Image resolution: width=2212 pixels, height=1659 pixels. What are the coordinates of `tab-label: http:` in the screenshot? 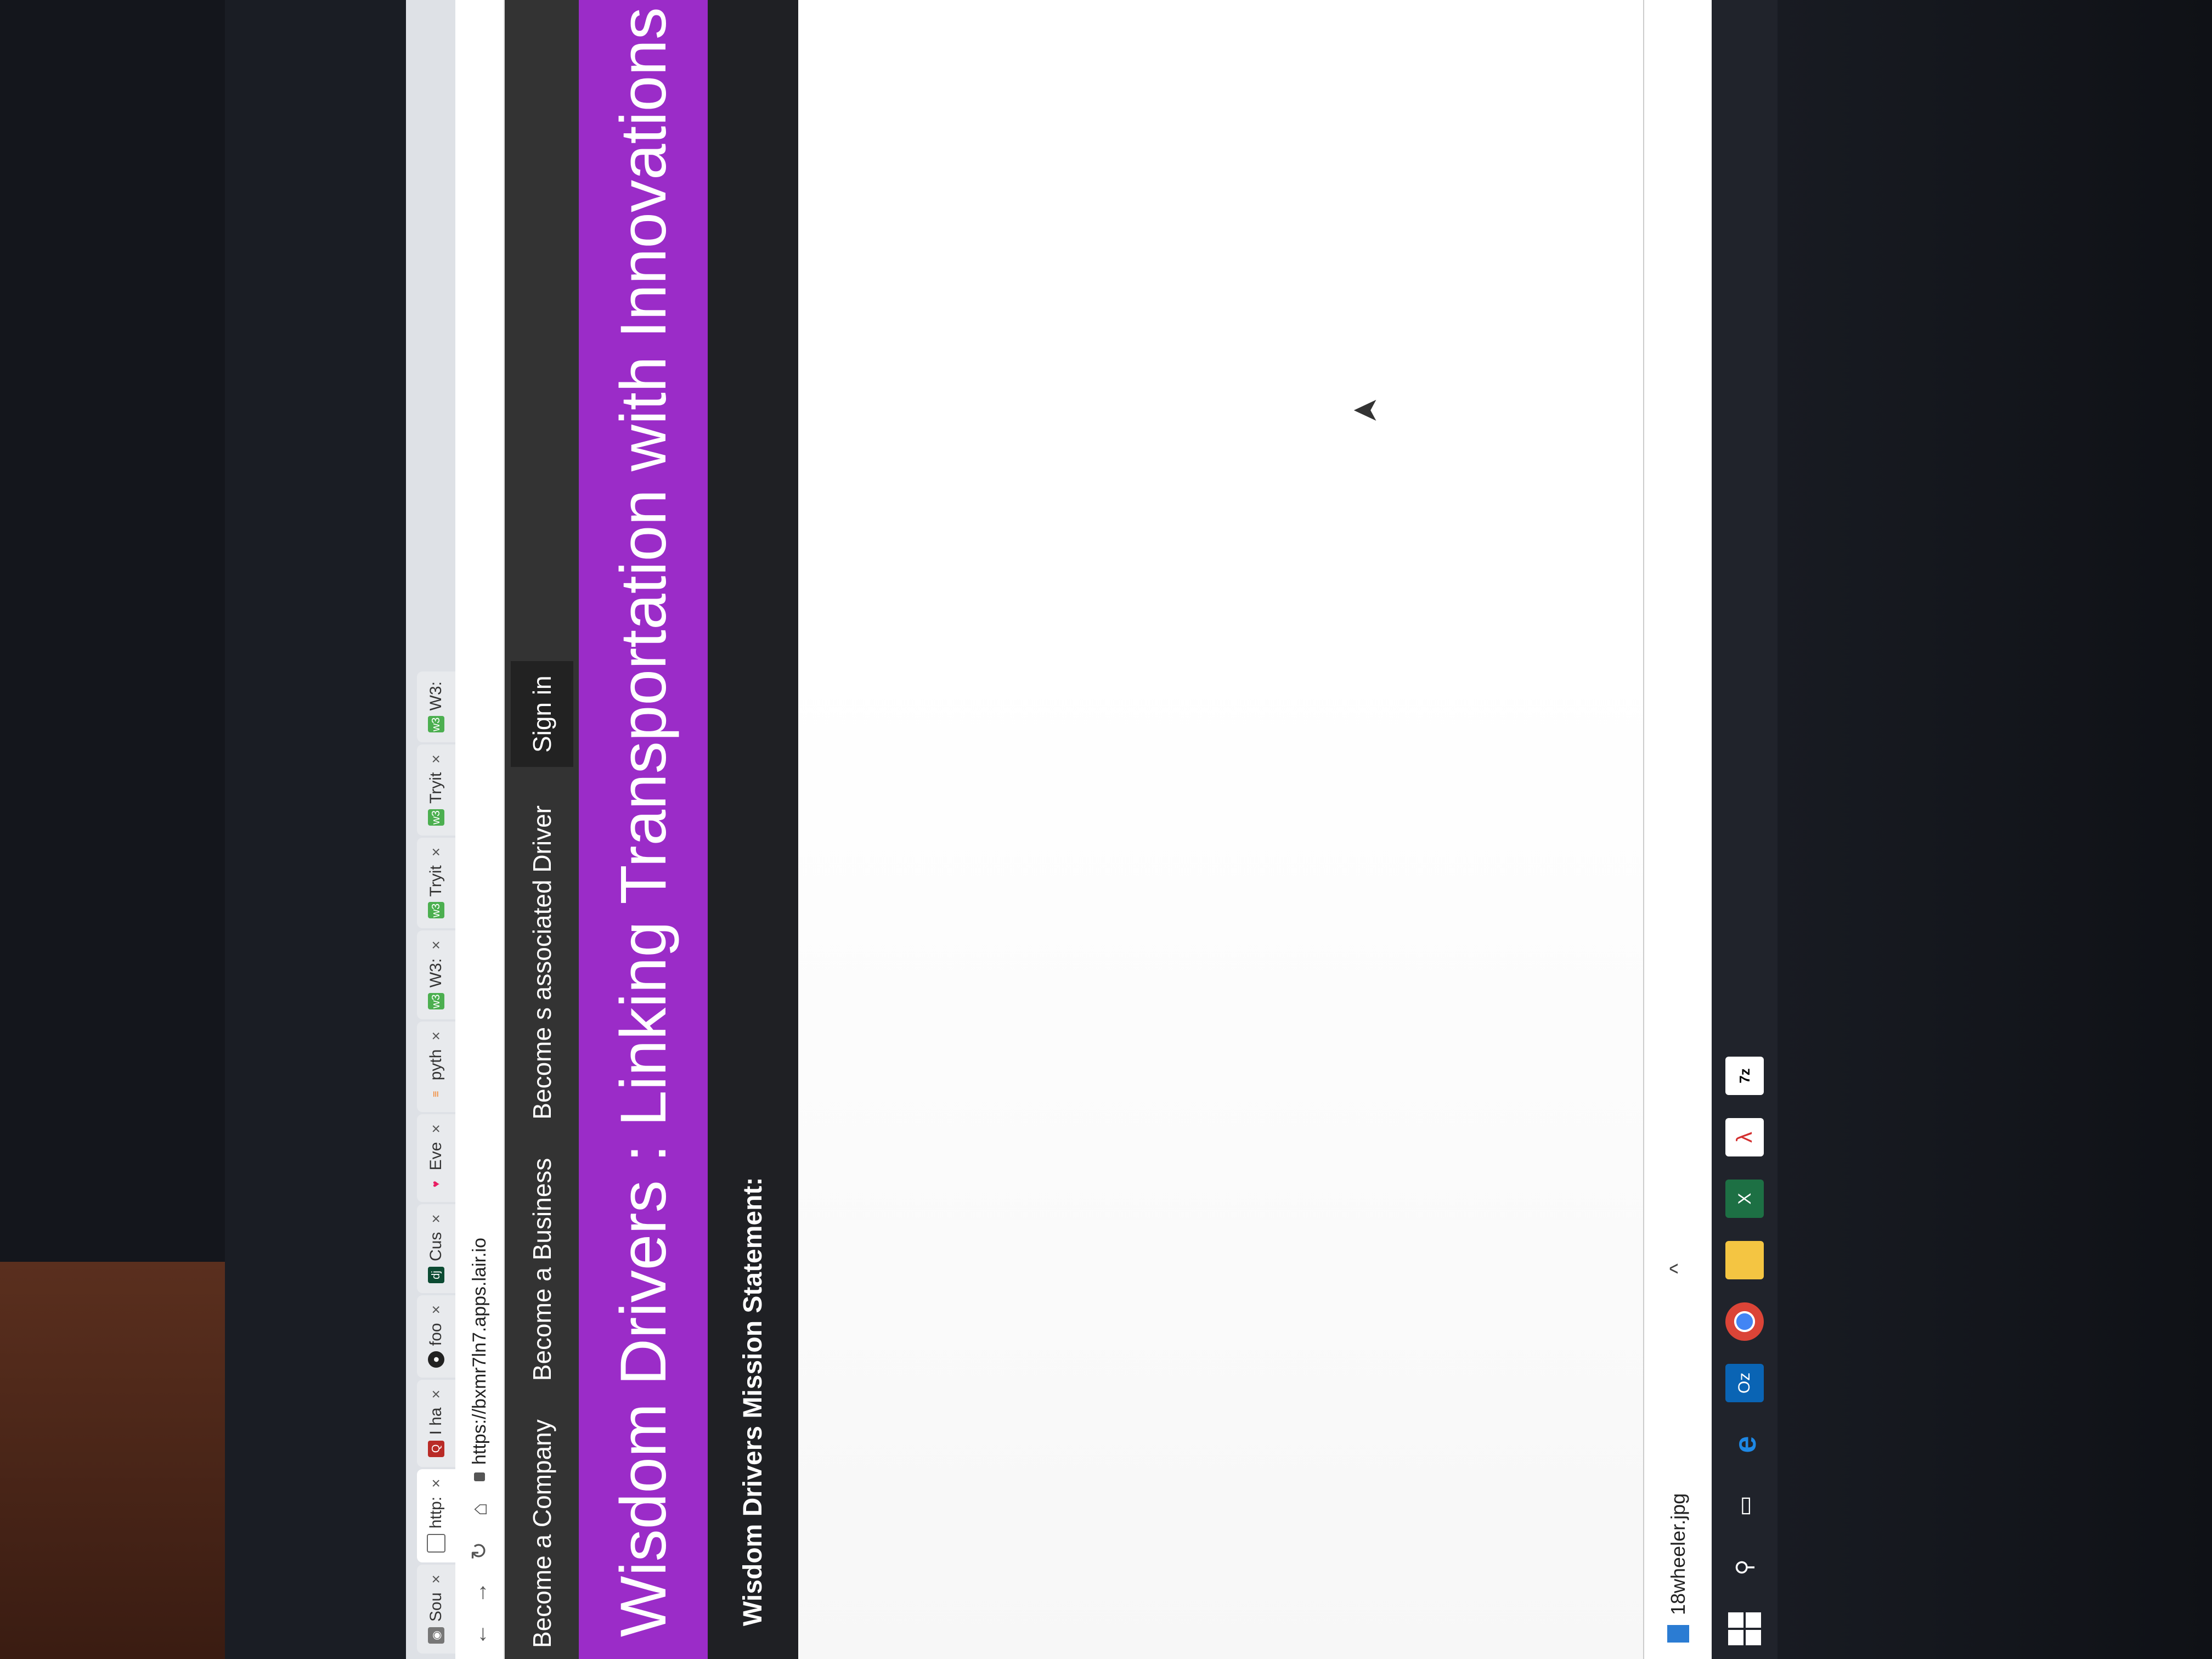 It's located at (436, 1513).